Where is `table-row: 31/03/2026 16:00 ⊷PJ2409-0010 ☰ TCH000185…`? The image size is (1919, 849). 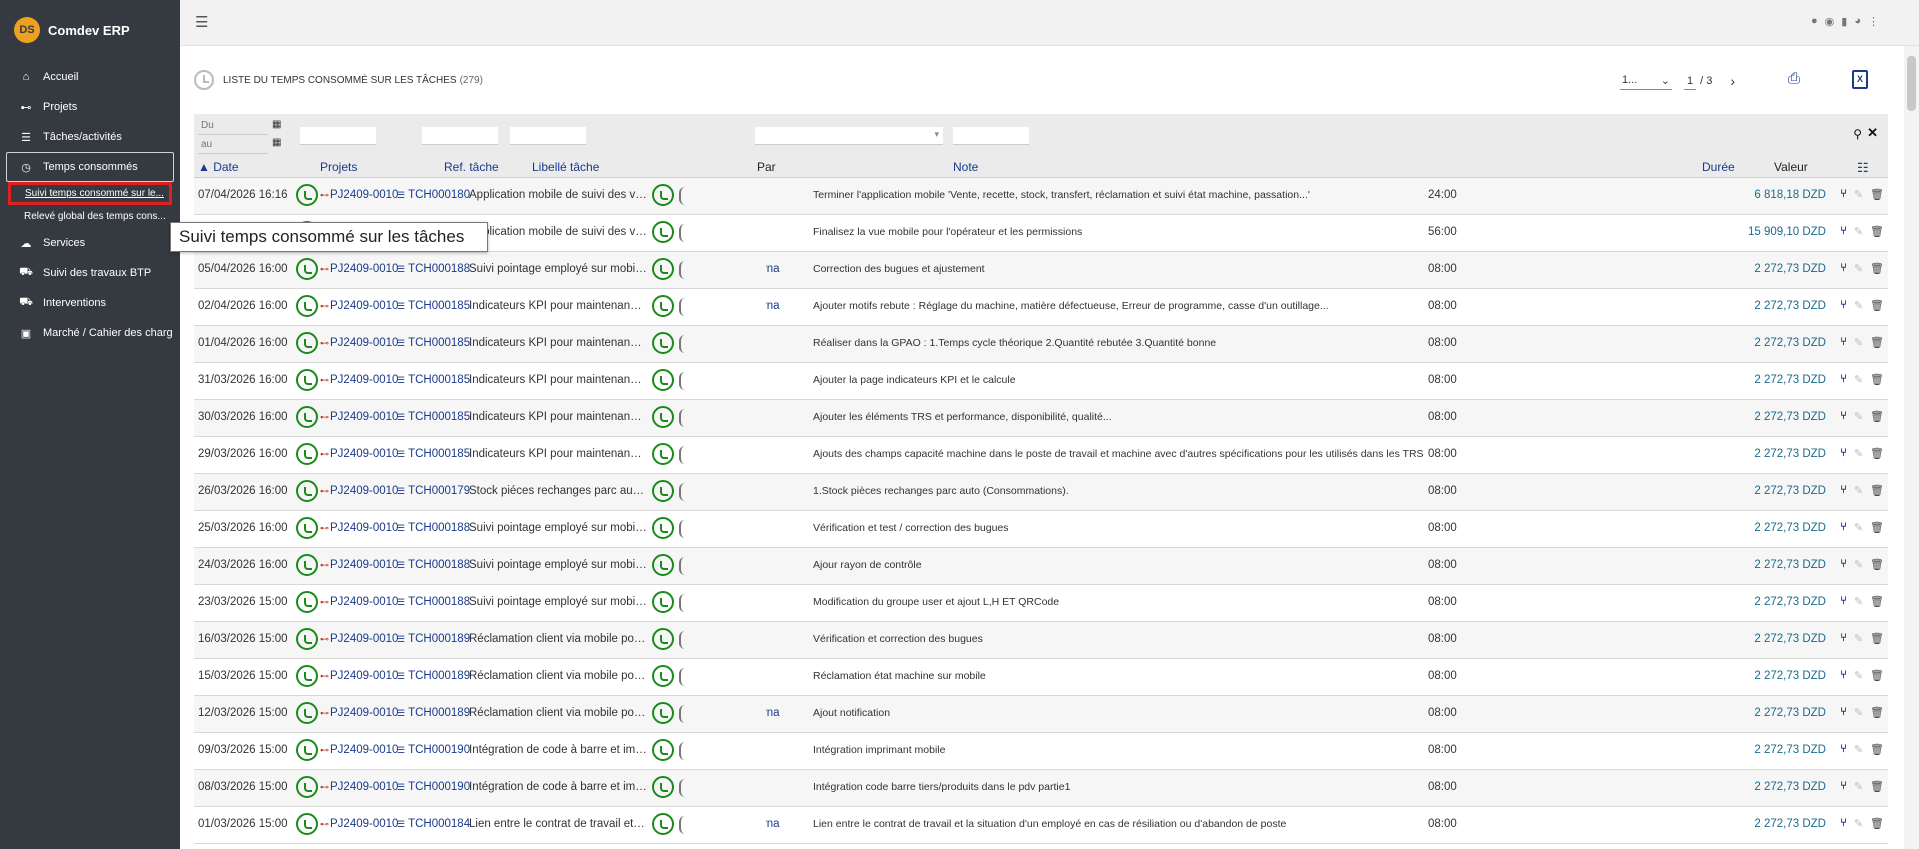
table-row: 31/03/2026 16:00 ⊷PJ2409-0010 ☰ TCH000185… is located at coordinates (1041, 381).